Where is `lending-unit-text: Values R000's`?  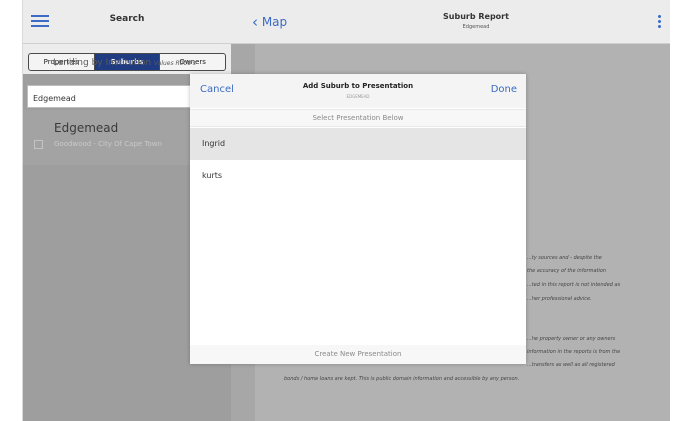 lending-unit-text: Values R000's is located at coordinates (174, 63).